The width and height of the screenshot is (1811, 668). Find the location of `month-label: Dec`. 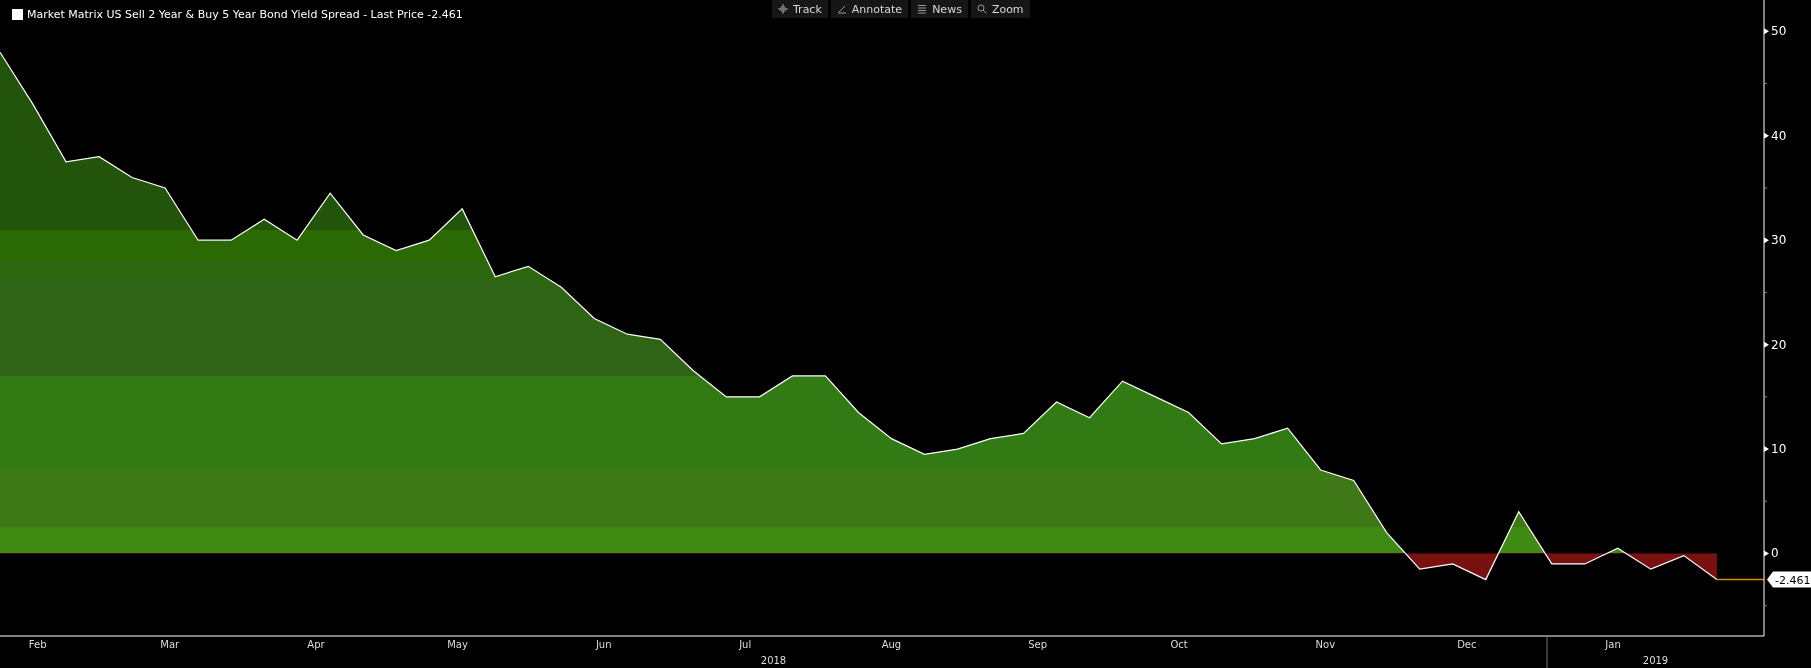

month-label: Dec is located at coordinates (1467, 644).